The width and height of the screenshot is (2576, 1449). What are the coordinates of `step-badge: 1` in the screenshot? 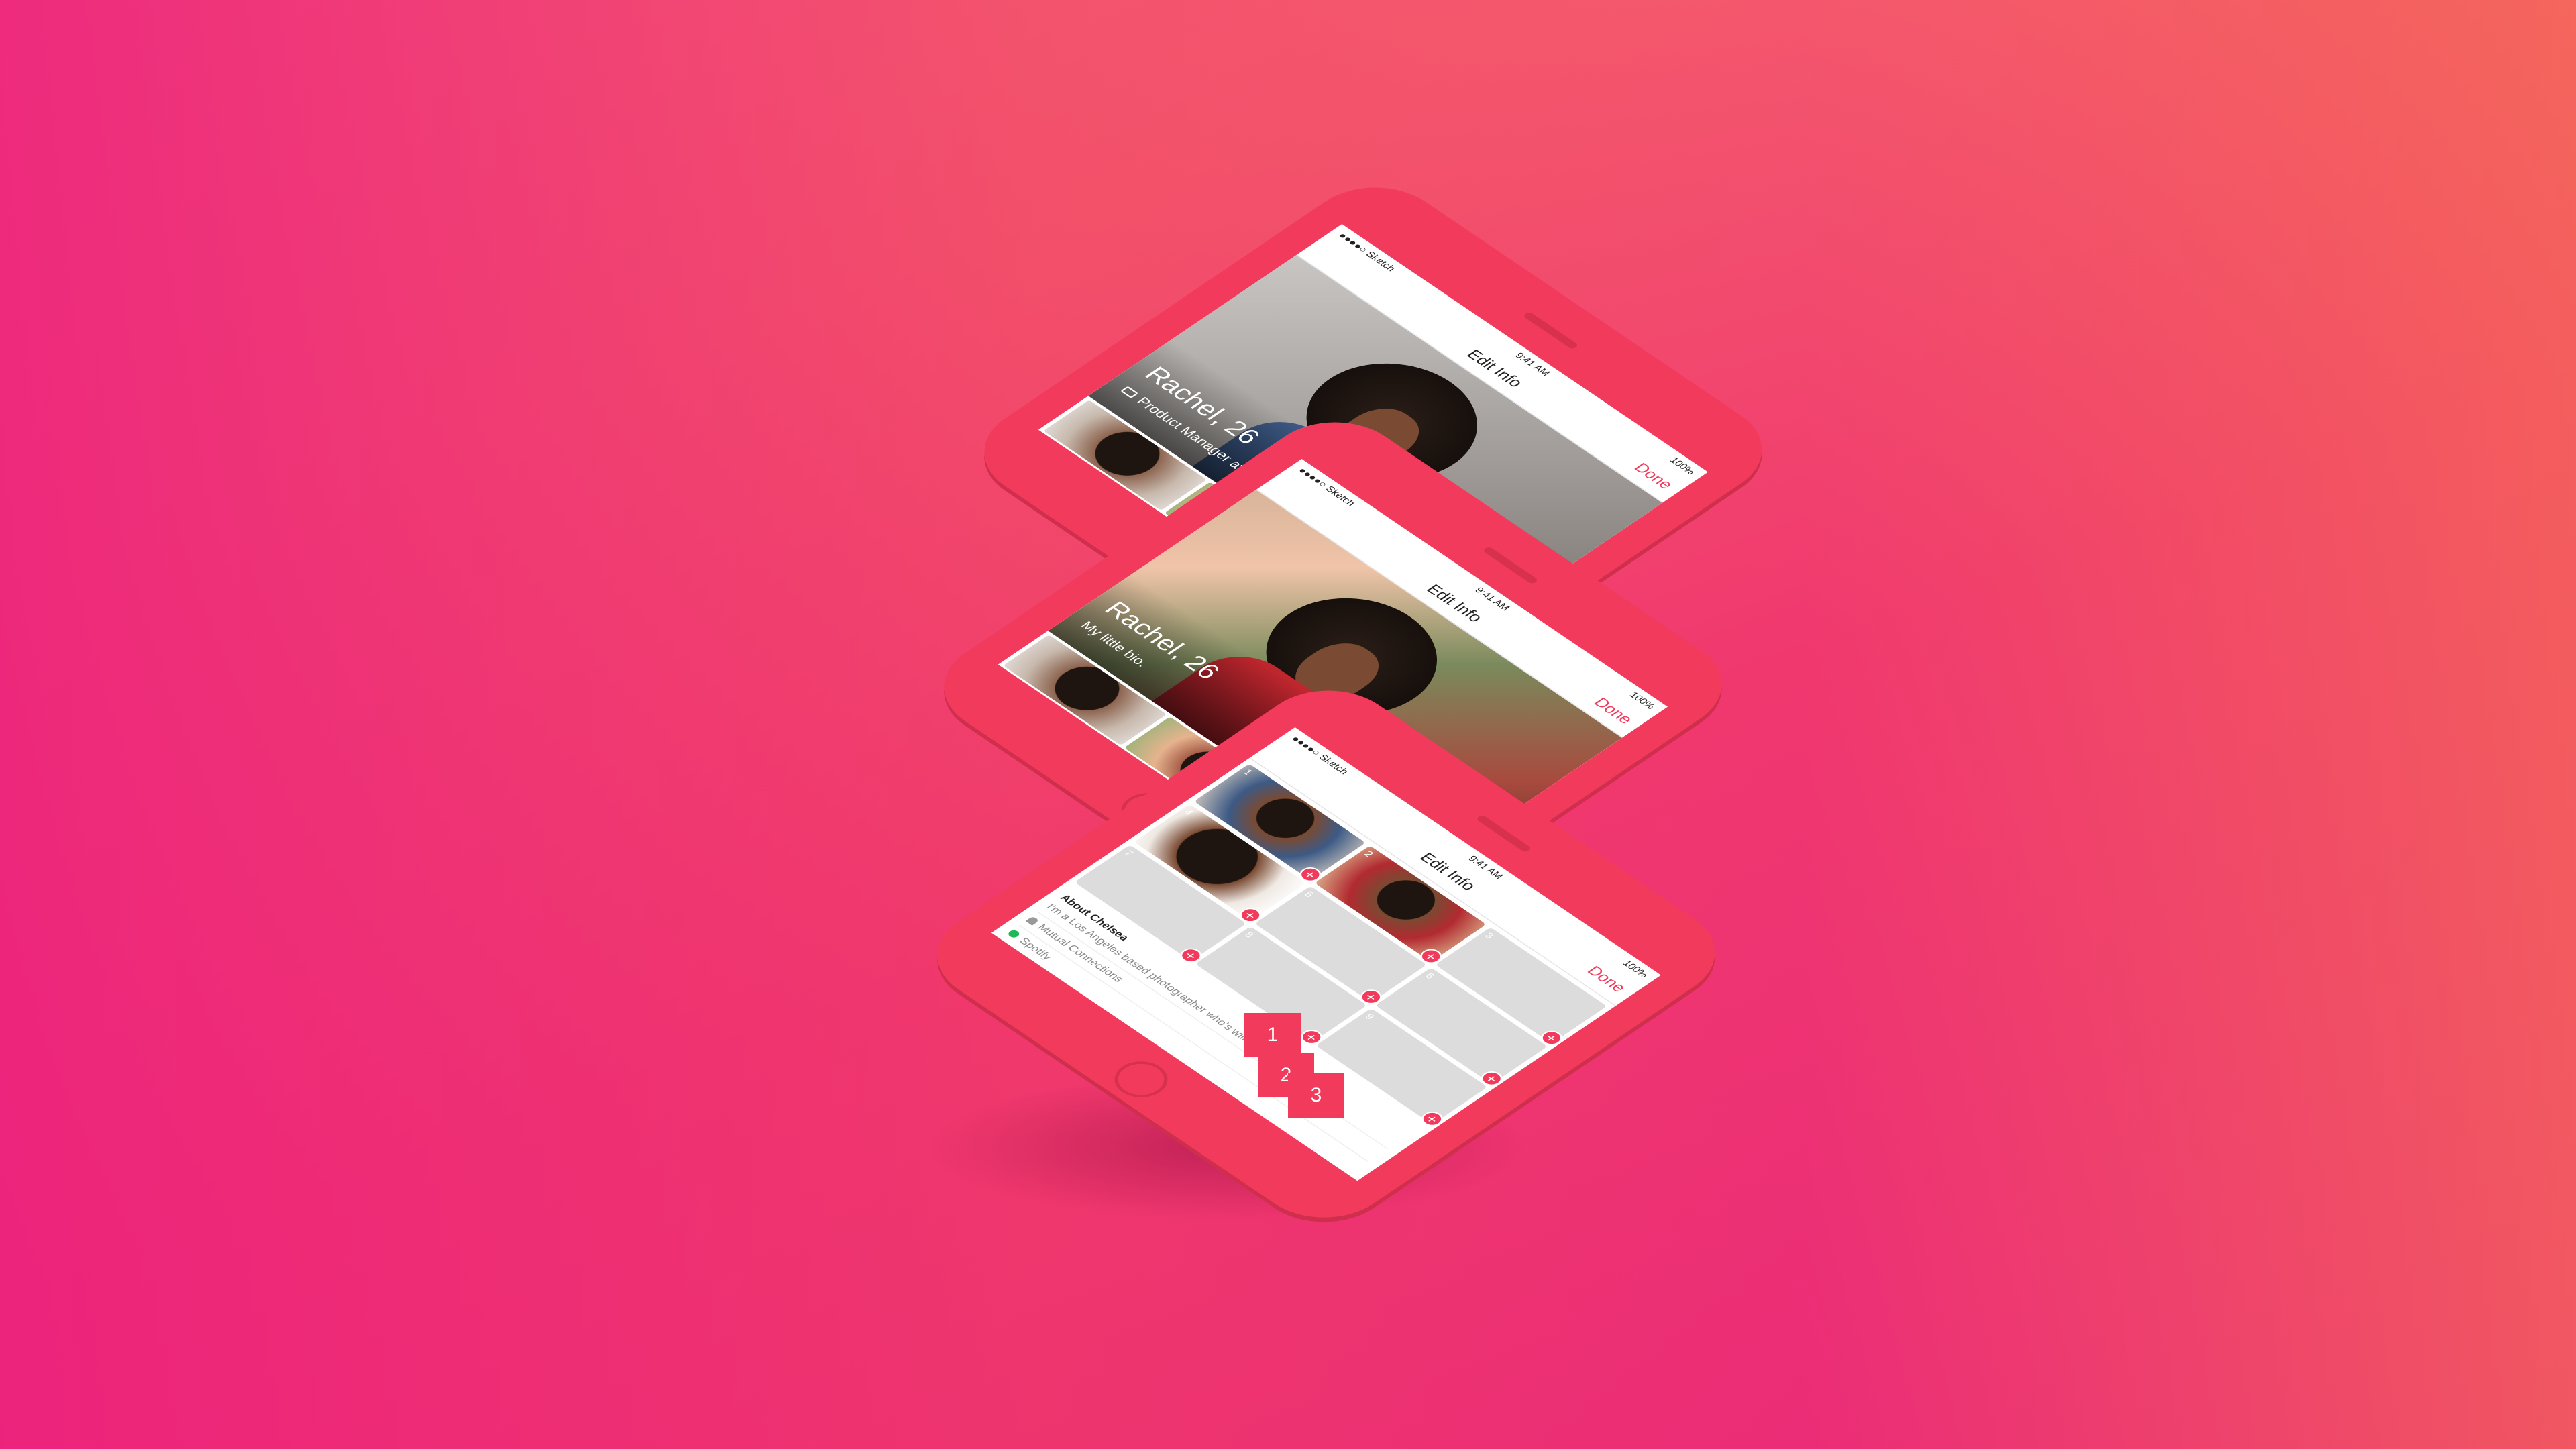 It's located at (1272, 1035).